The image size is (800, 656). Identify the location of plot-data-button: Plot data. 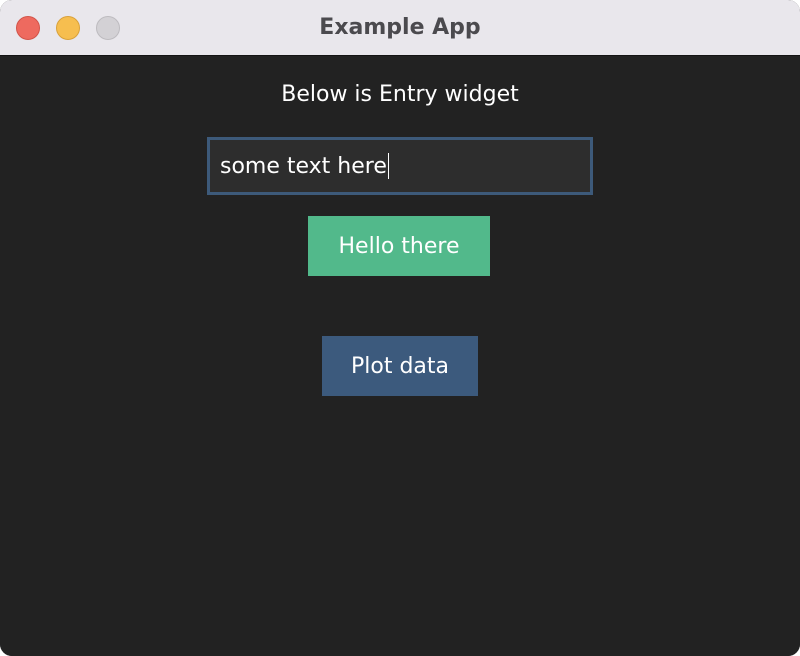
(400, 366).